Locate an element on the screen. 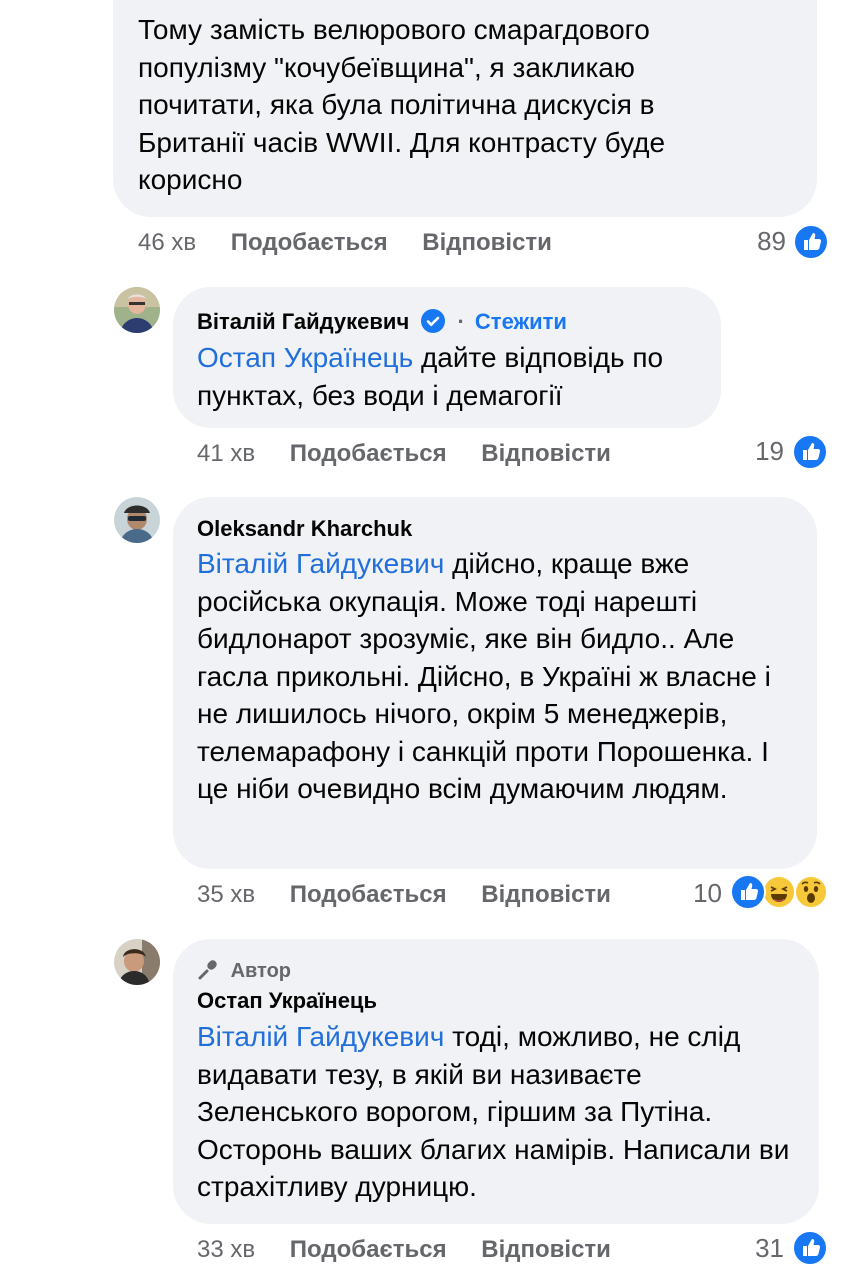 The height and width of the screenshot is (1280, 842). reaction-count: 89 is located at coordinates (771, 241).